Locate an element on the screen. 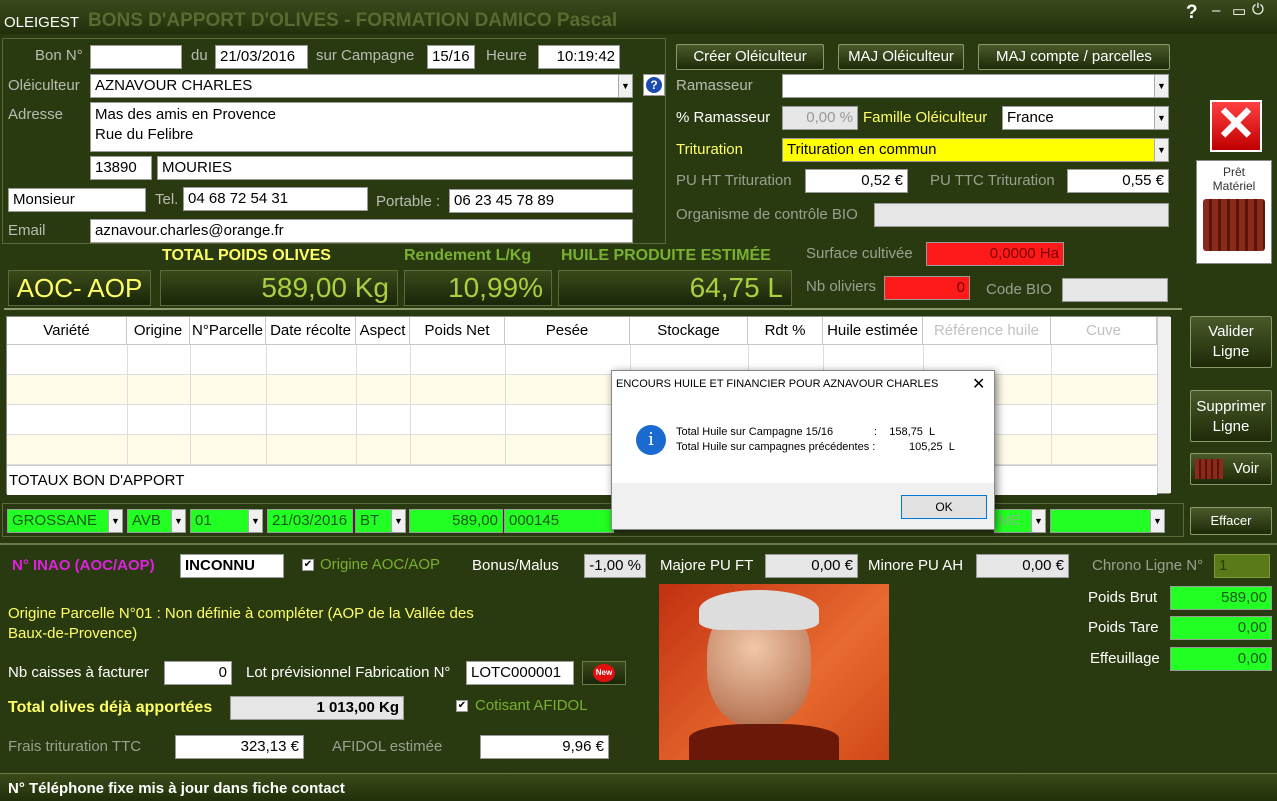 The height and width of the screenshot is (801, 1277). bio-input is located at coordinates (1021, 215).